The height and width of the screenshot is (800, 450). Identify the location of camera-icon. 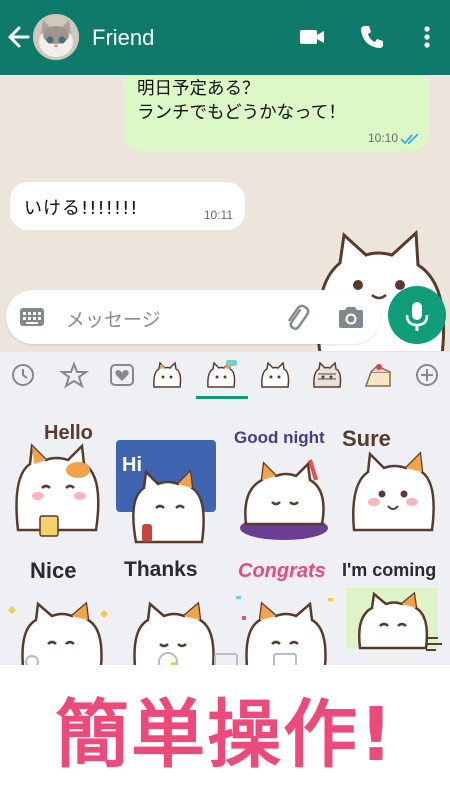
(351, 317).